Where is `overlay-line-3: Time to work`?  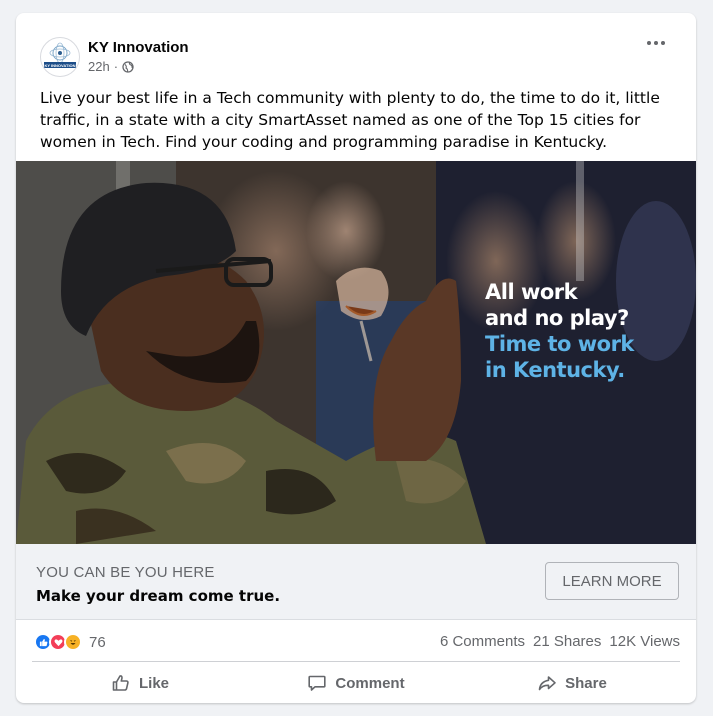
overlay-line-3: Time to work is located at coordinates (559, 344).